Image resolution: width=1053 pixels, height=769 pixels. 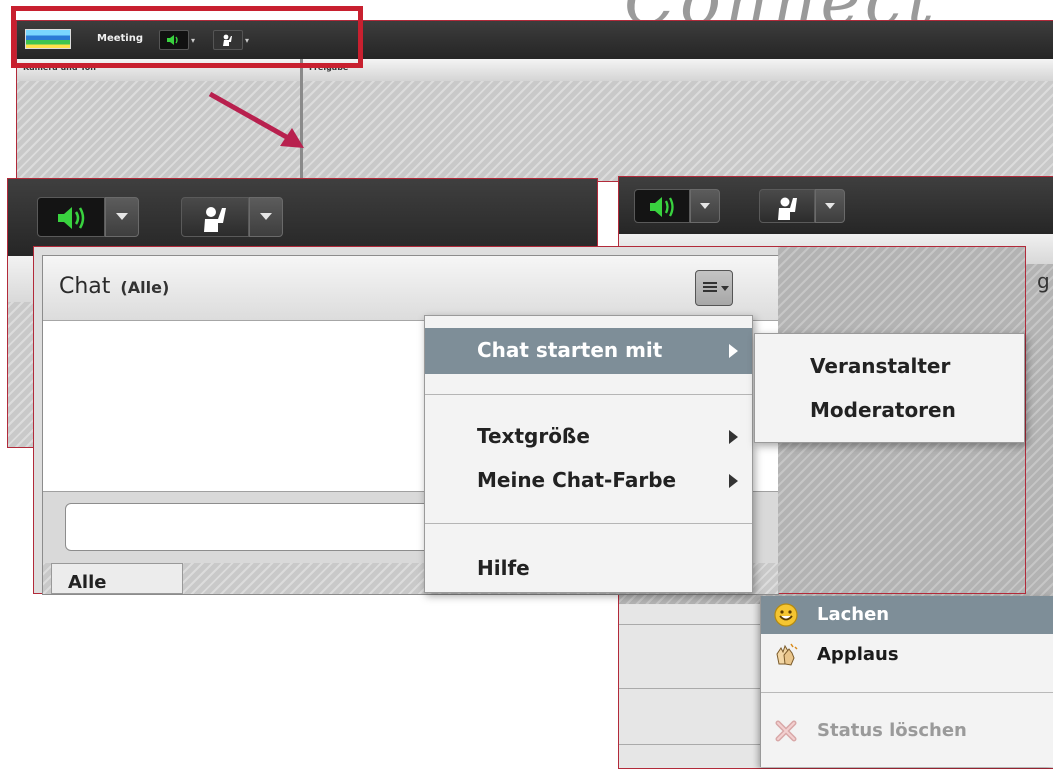 What do you see at coordinates (786, 615) in the screenshot?
I see `smiley-icon` at bounding box center [786, 615].